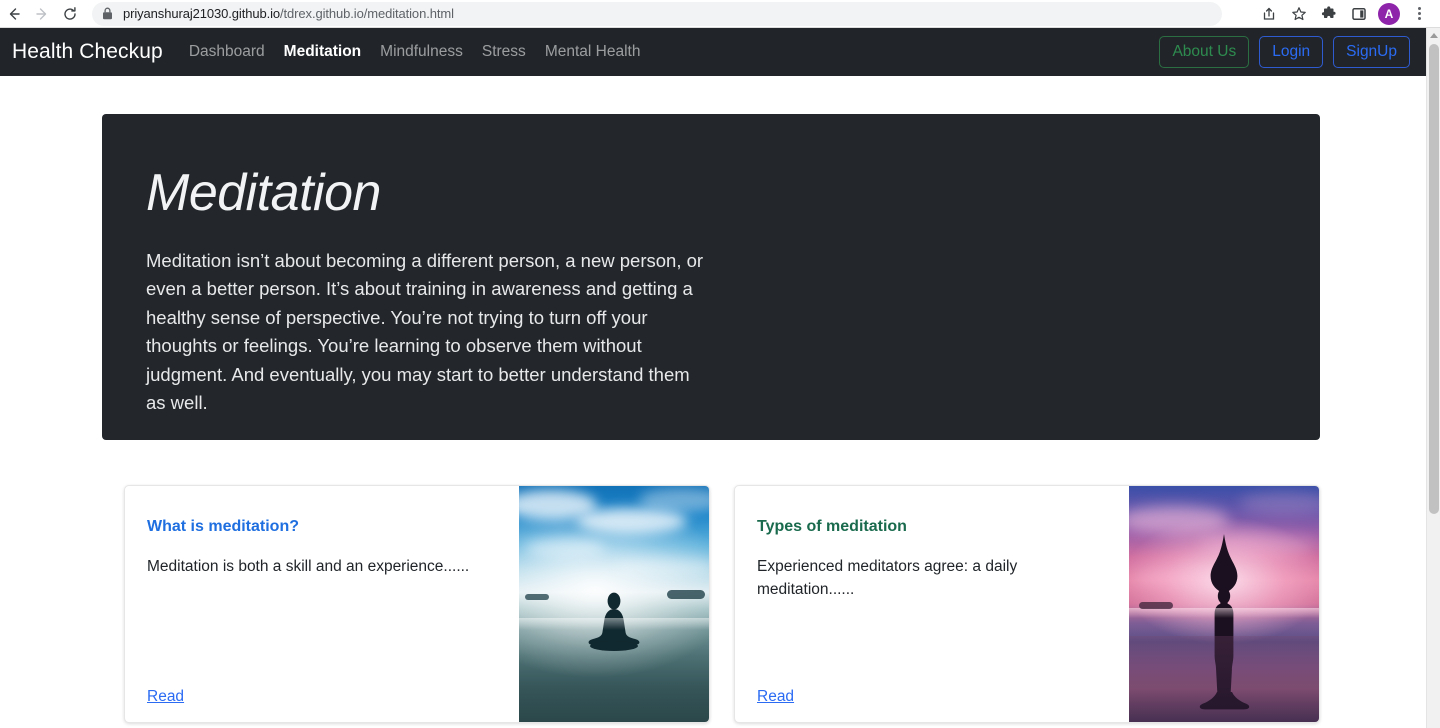 This screenshot has width=1440, height=728. What do you see at coordinates (107, 13) in the screenshot?
I see `lock-icon` at bounding box center [107, 13].